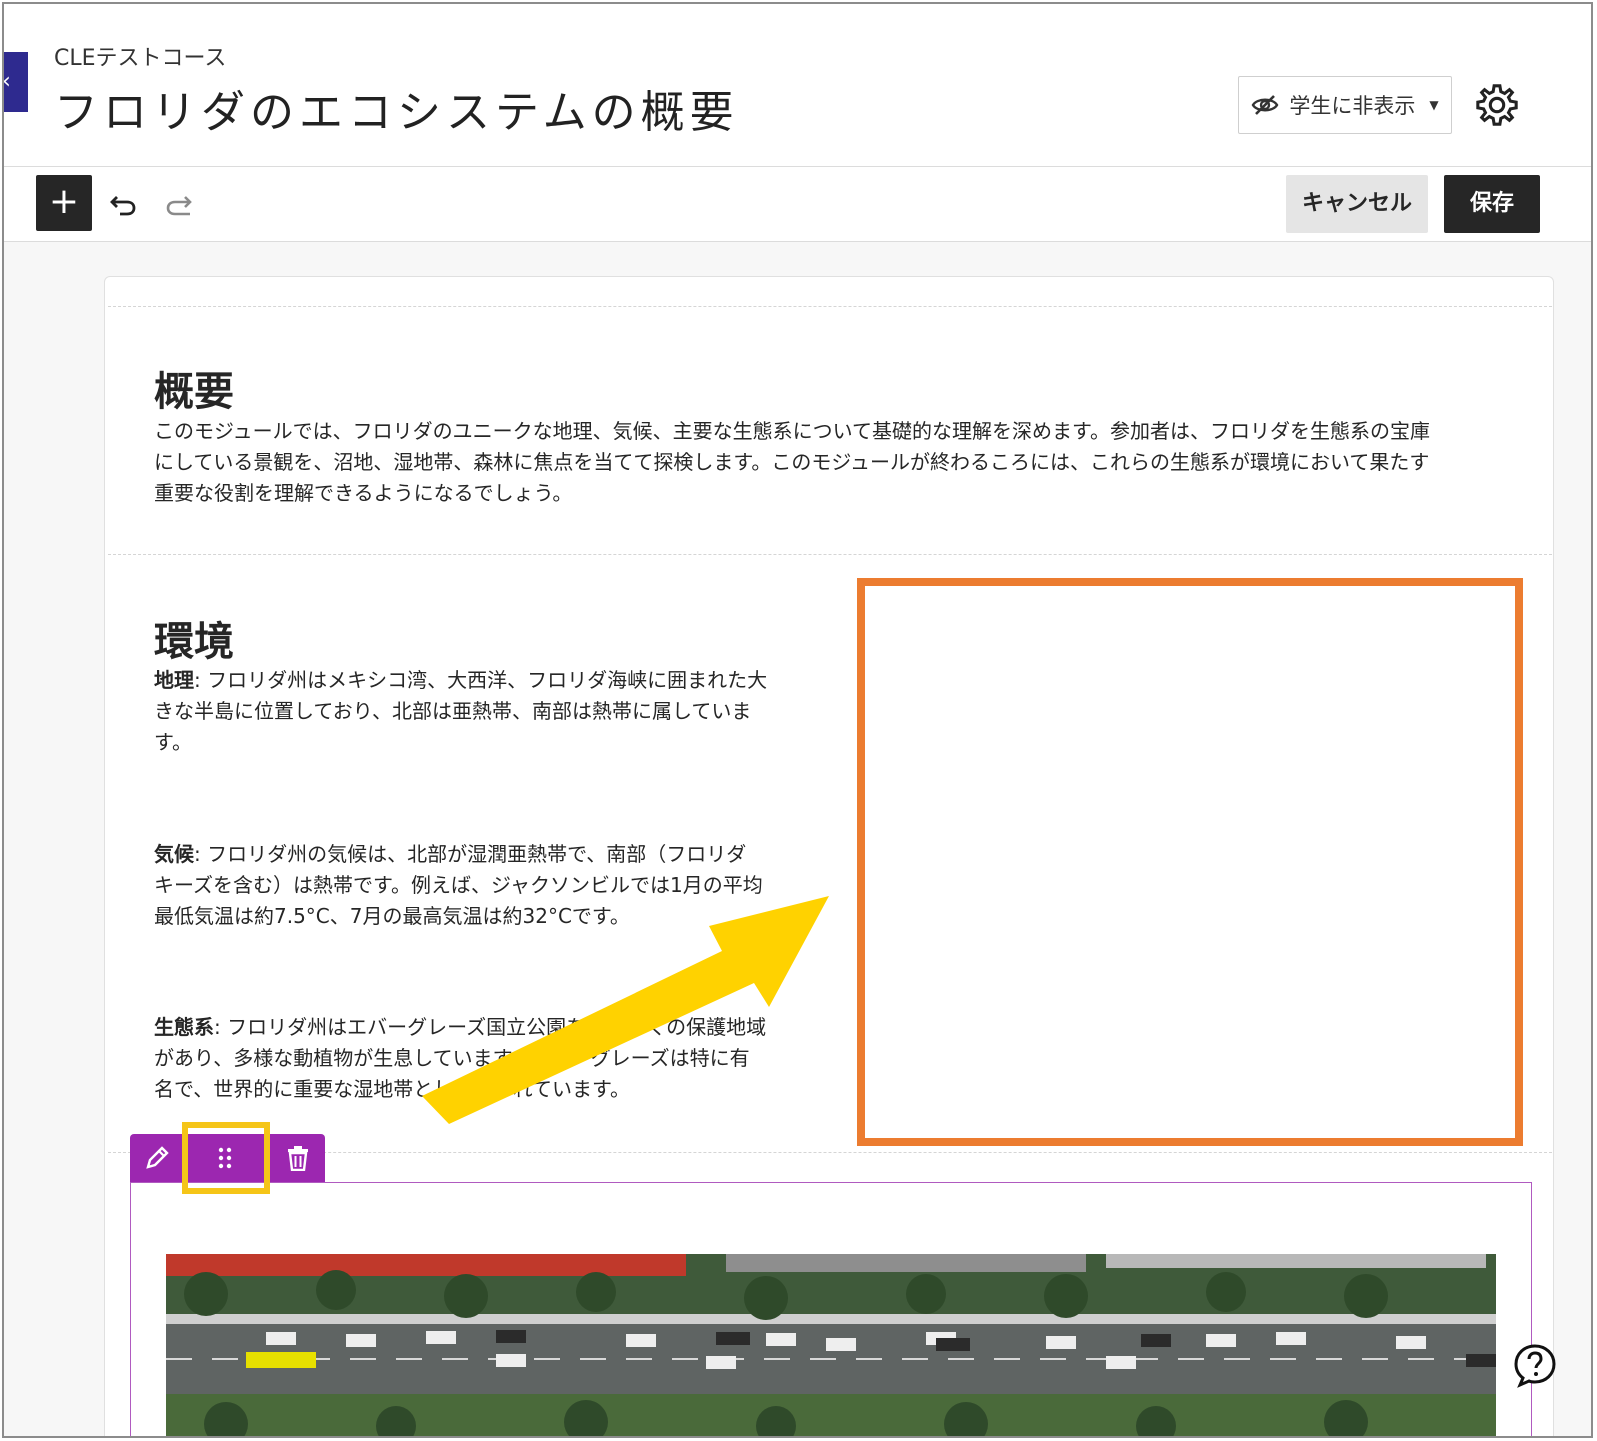  I want to click on undo-icon, so click(123, 204).